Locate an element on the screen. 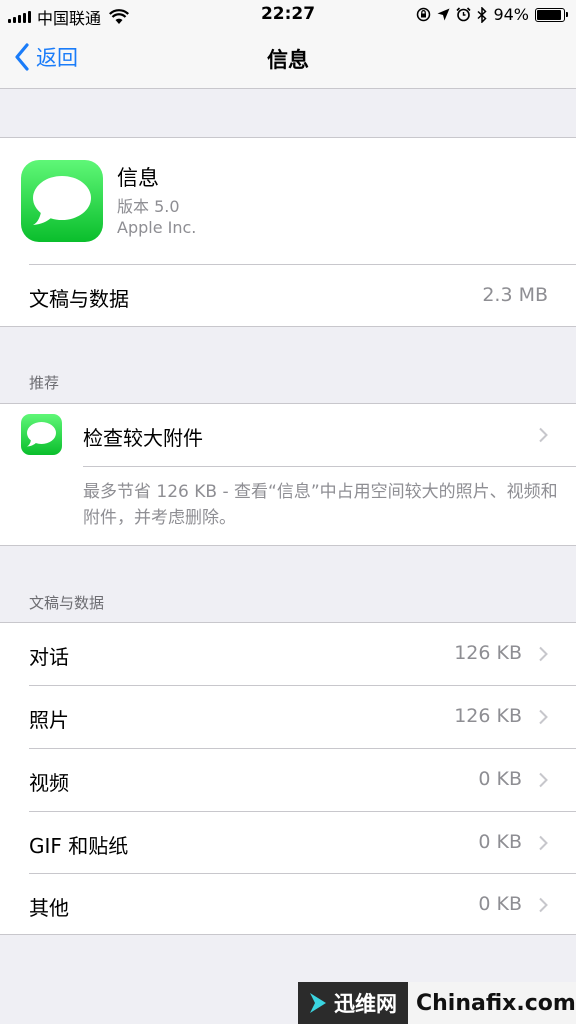  bluetooth-icon is located at coordinates (482, 14).